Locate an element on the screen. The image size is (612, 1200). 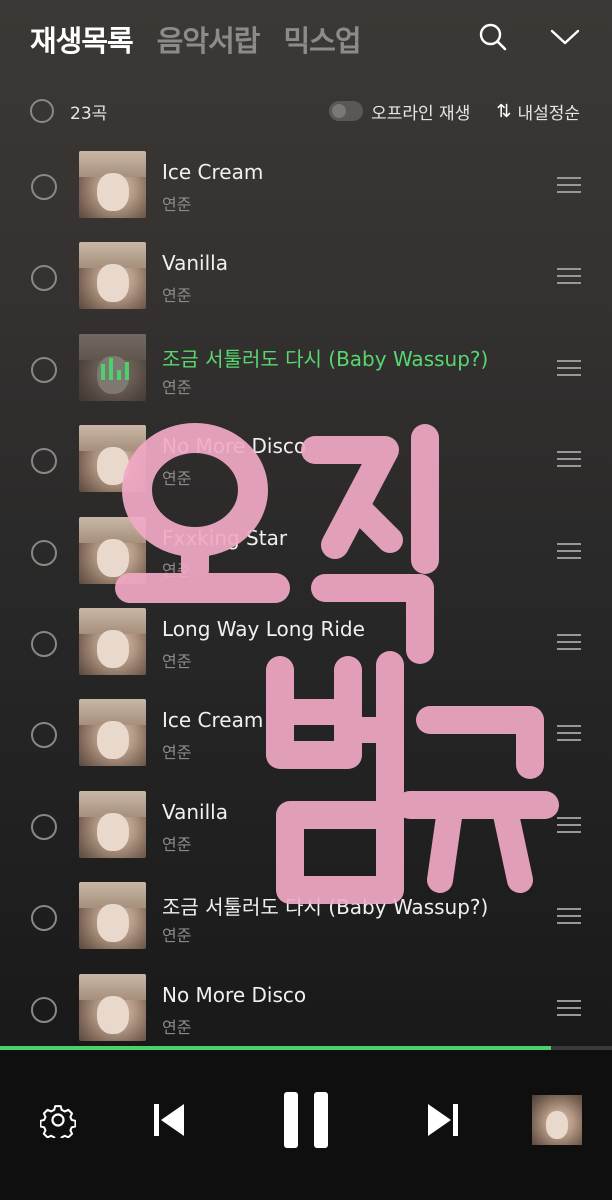
equalizer-icon is located at coordinates (115, 368).